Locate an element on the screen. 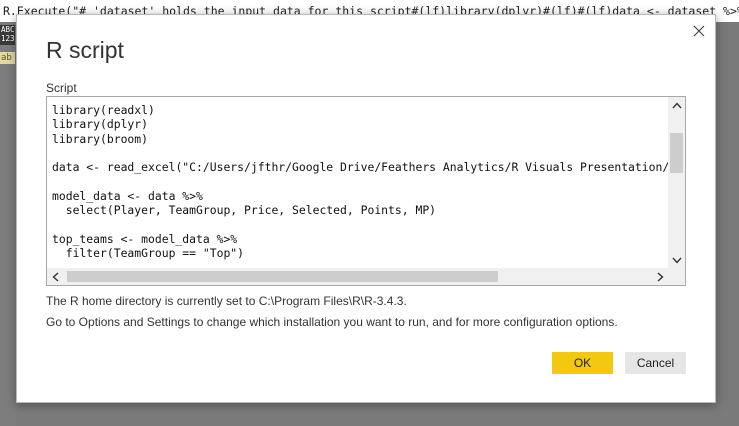 Image resolution: width=739 pixels, height=426 pixels. column-type-text: ABC 123 is located at coordinates (8, 34).